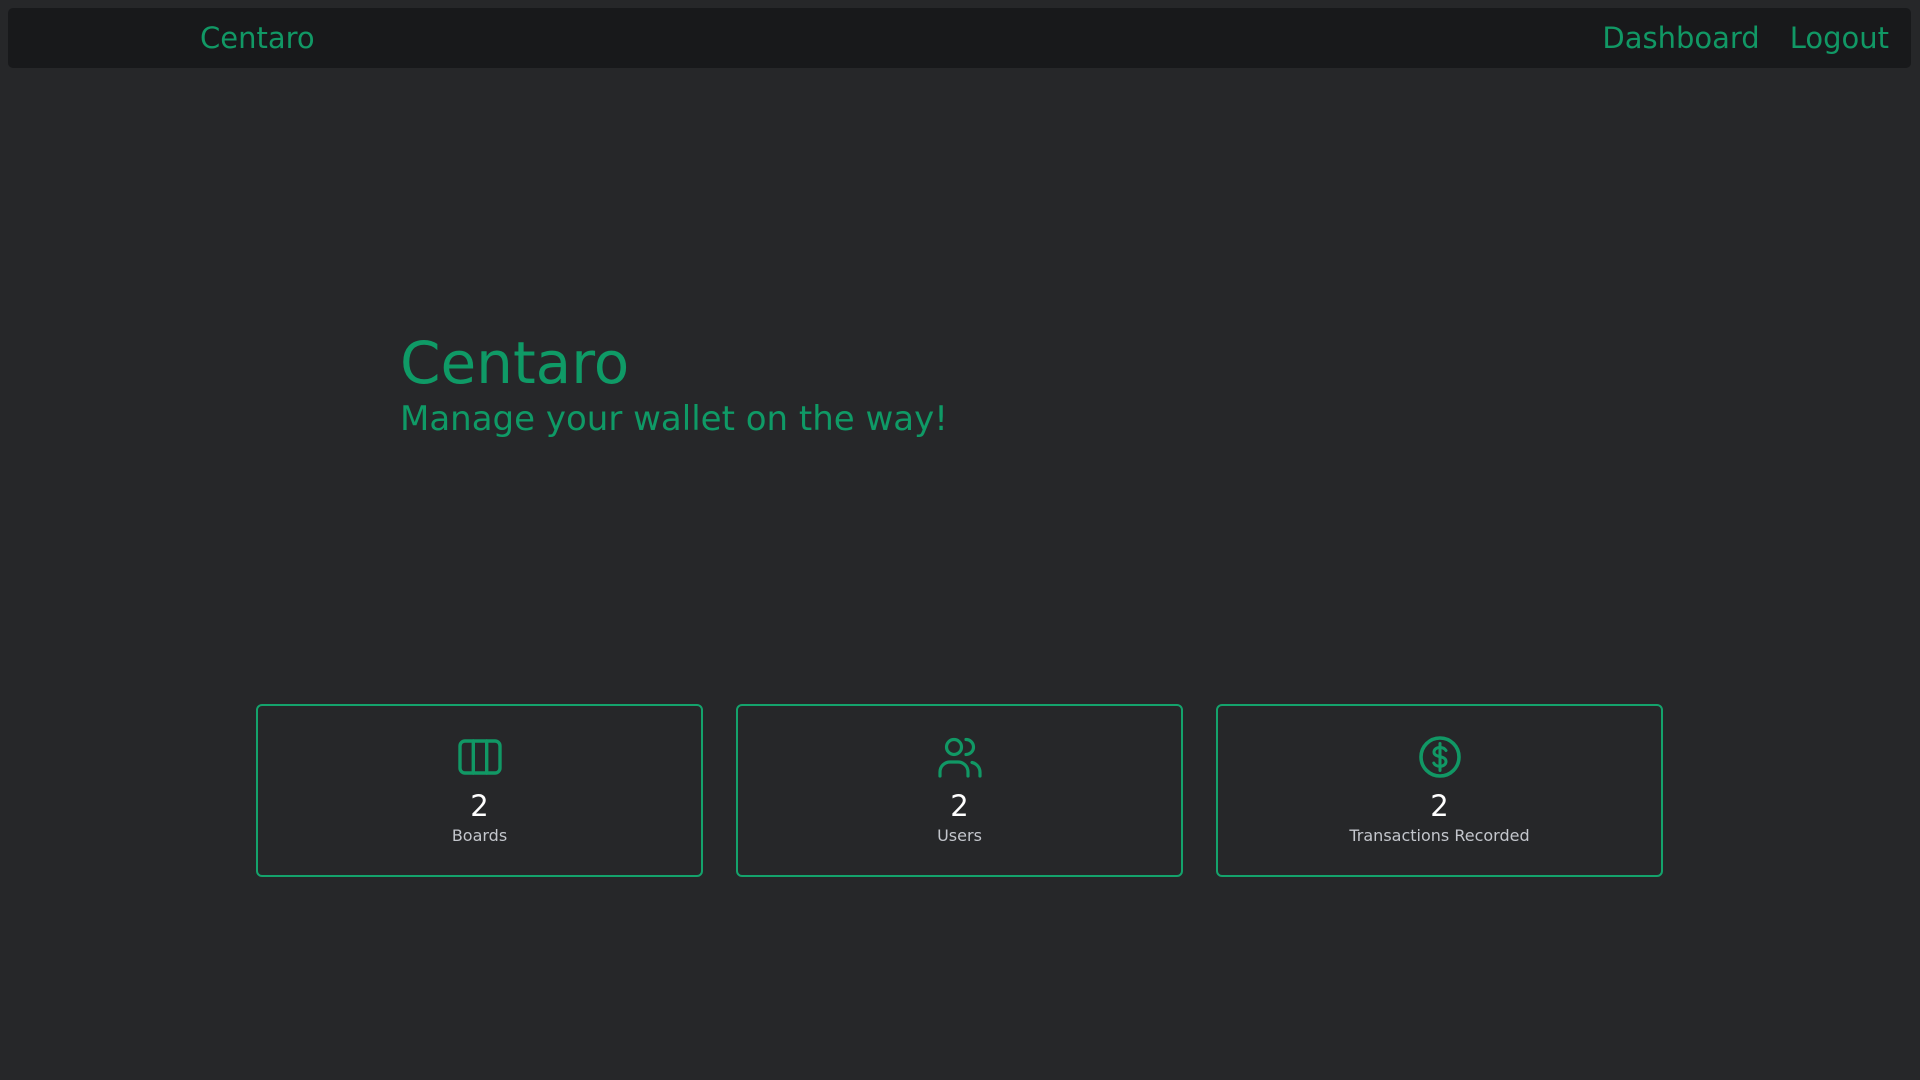 The image size is (1920, 1080). I want to click on stat-label-boards: Boards, so click(479, 835).